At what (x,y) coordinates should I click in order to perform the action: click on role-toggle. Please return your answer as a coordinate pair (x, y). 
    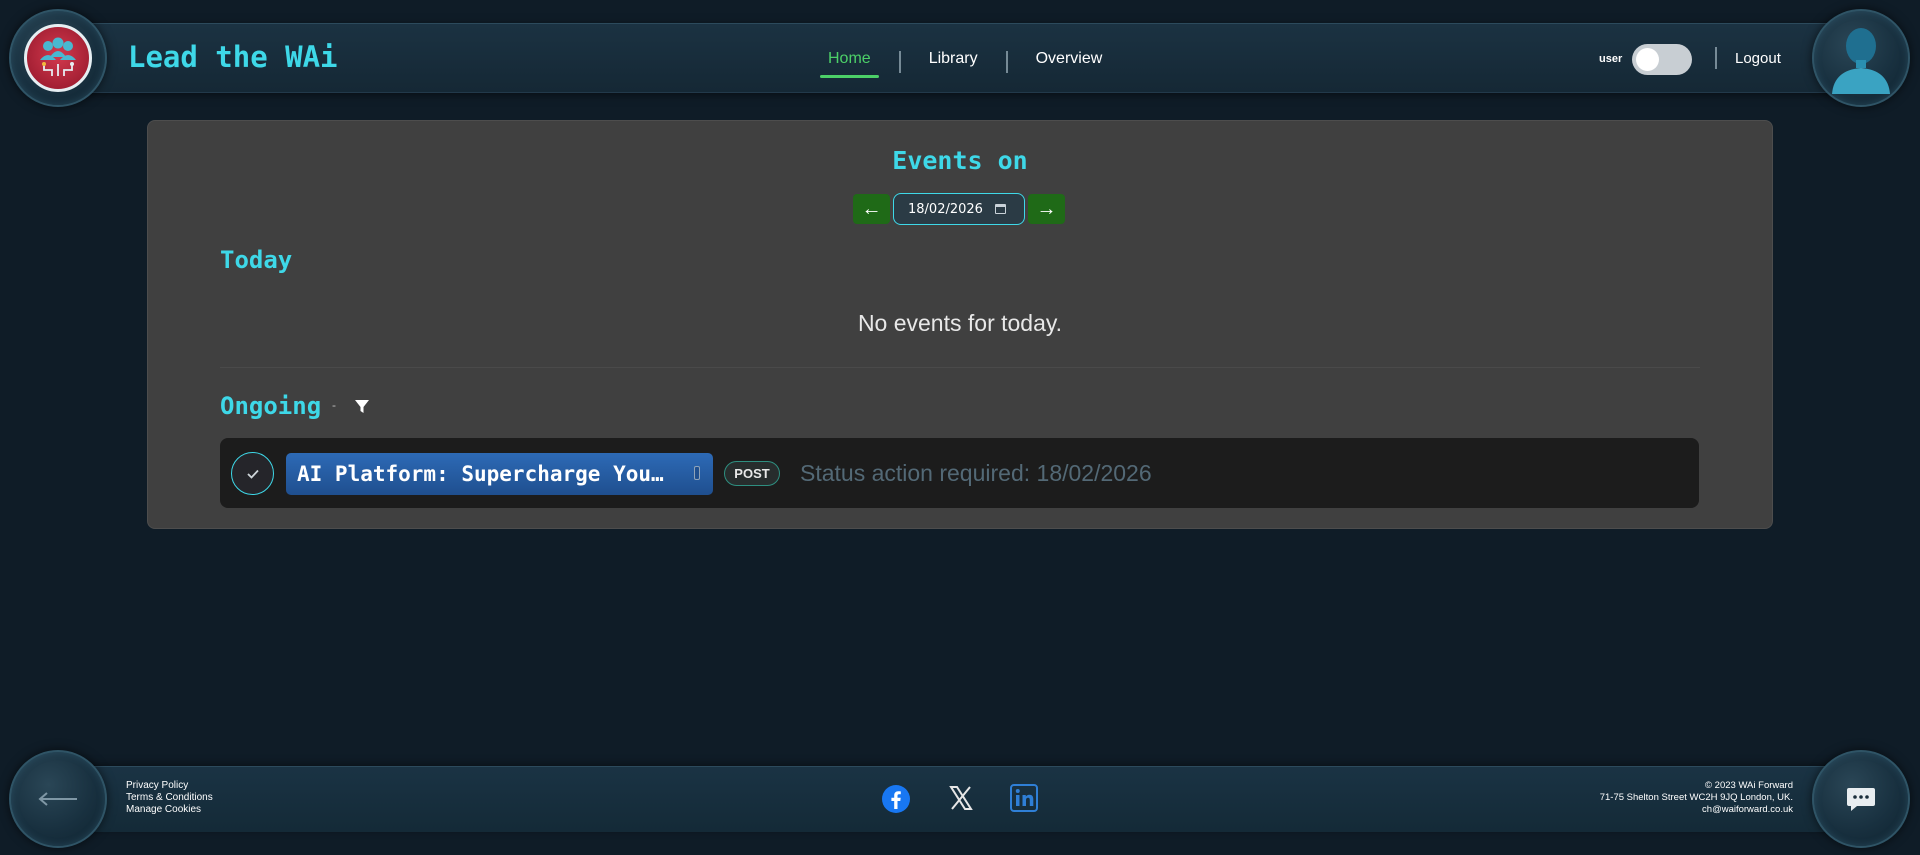
    Looking at the image, I should click on (1662, 59).